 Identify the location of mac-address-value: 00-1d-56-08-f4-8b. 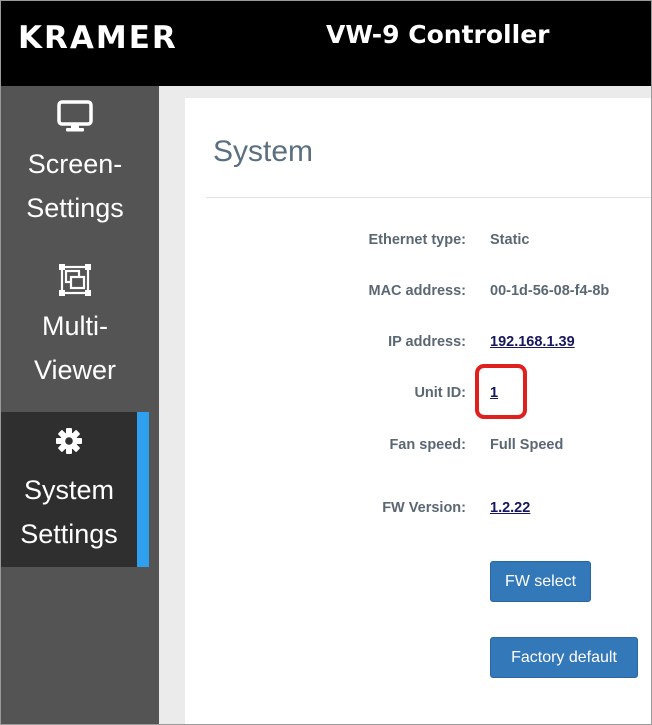
(550, 291).